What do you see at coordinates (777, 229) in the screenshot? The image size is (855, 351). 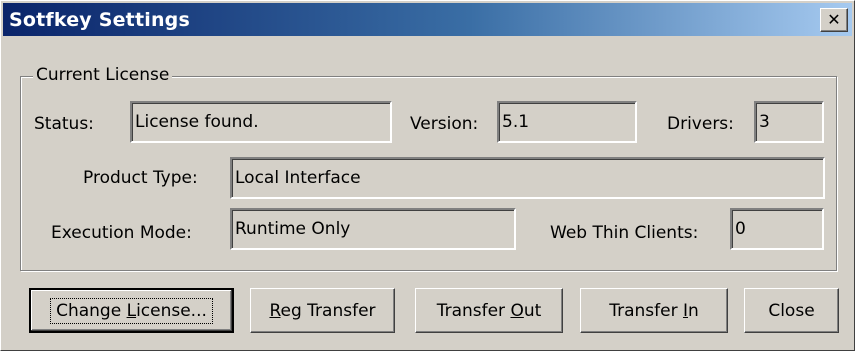 I see `web-thin-clients-field: 0` at bounding box center [777, 229].